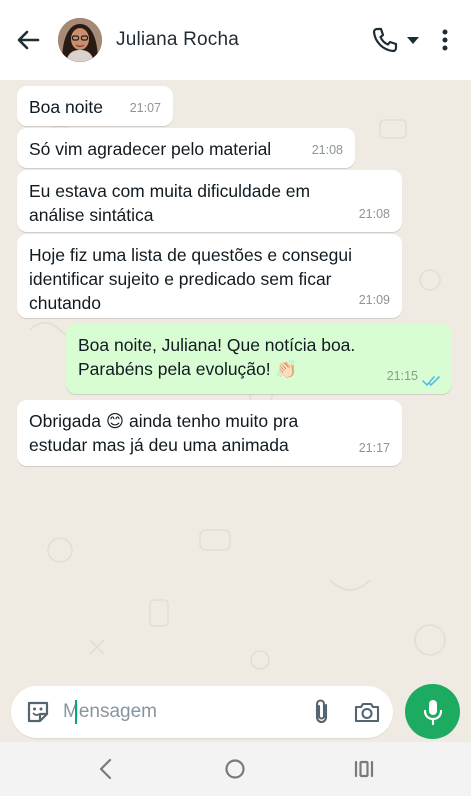  What do you see at coordinates (413, 41) in the screenshot?
I see `caret-down-icon` at bounding box center [413, 41].